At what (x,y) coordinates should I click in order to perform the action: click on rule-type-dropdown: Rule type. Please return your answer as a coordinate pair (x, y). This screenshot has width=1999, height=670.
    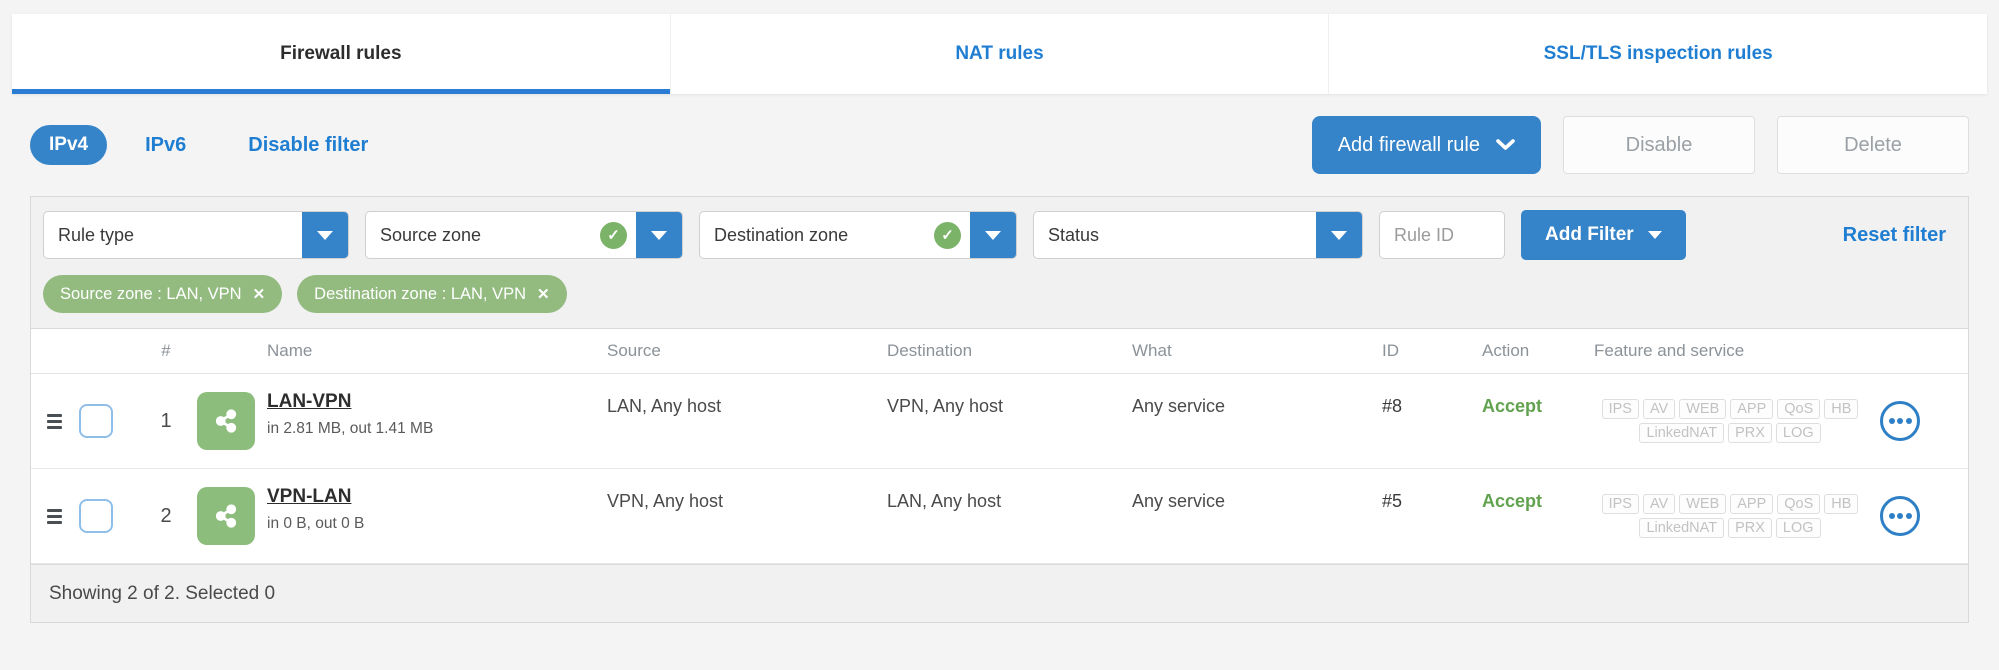
    Looking at the image, I should click on (196, 235).